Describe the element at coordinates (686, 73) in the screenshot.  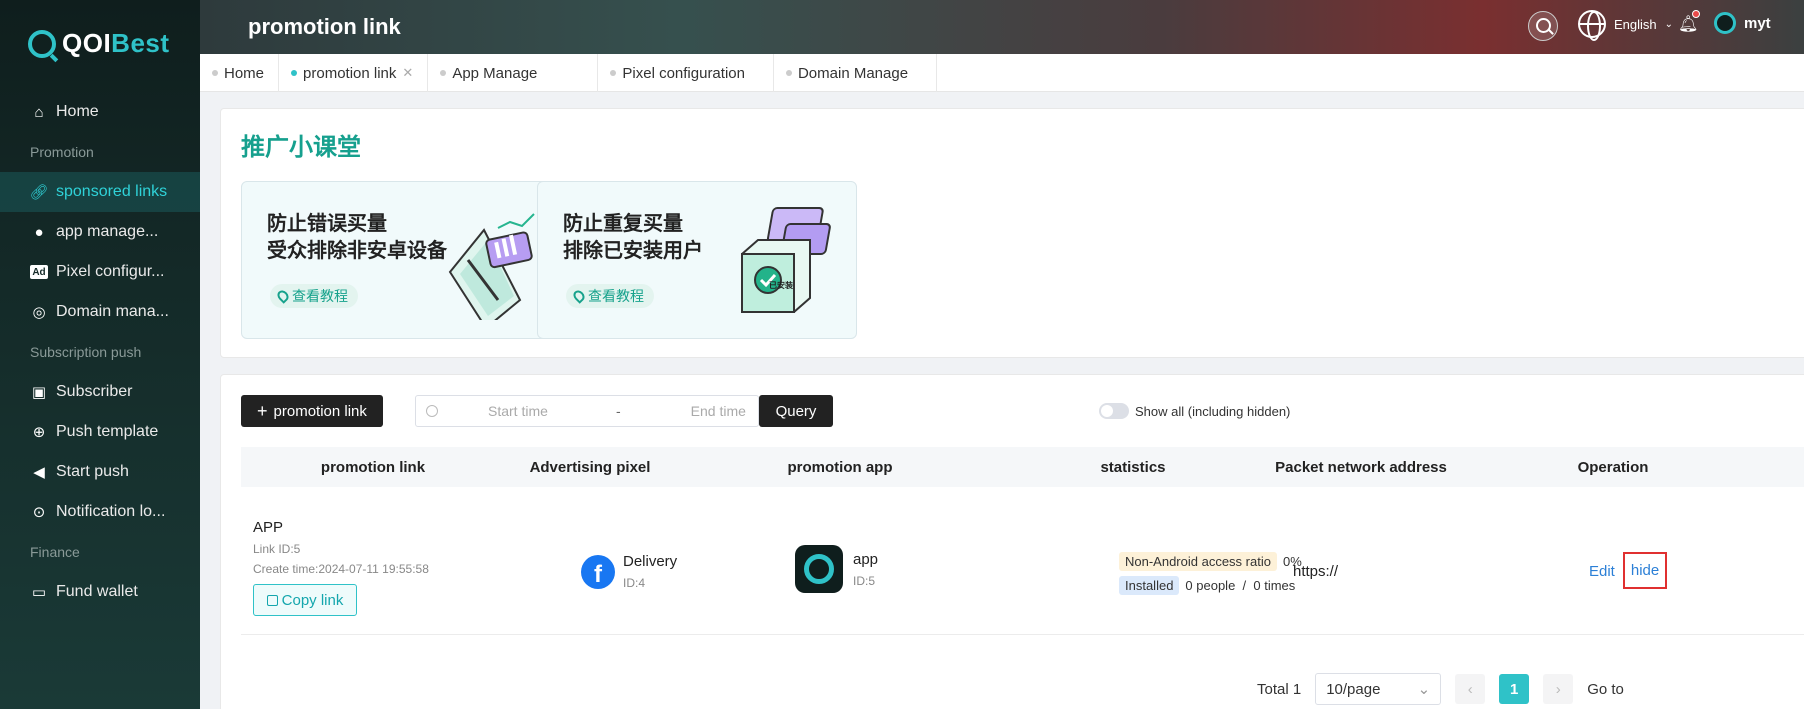
I see `tab-pixel-configuration: Pixel configuration` at that location.